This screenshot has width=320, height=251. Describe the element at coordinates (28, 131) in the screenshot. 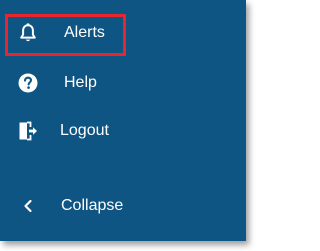

I see `logout-icon` at that location.